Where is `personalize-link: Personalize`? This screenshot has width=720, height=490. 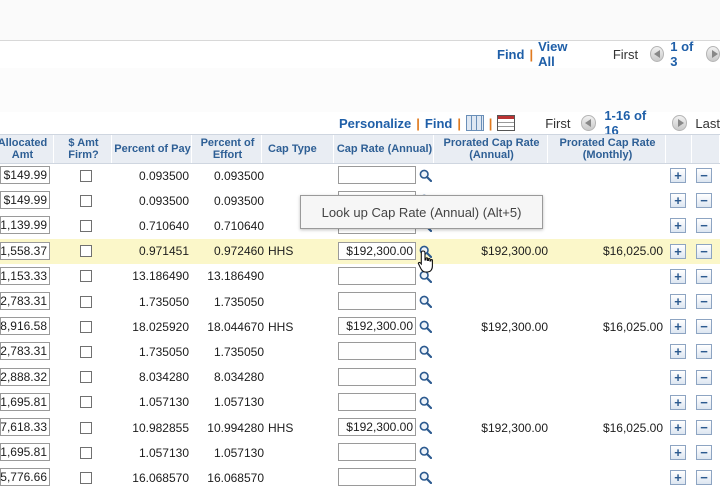 personalize-link: Personalize is located at coordinates (375, 123).